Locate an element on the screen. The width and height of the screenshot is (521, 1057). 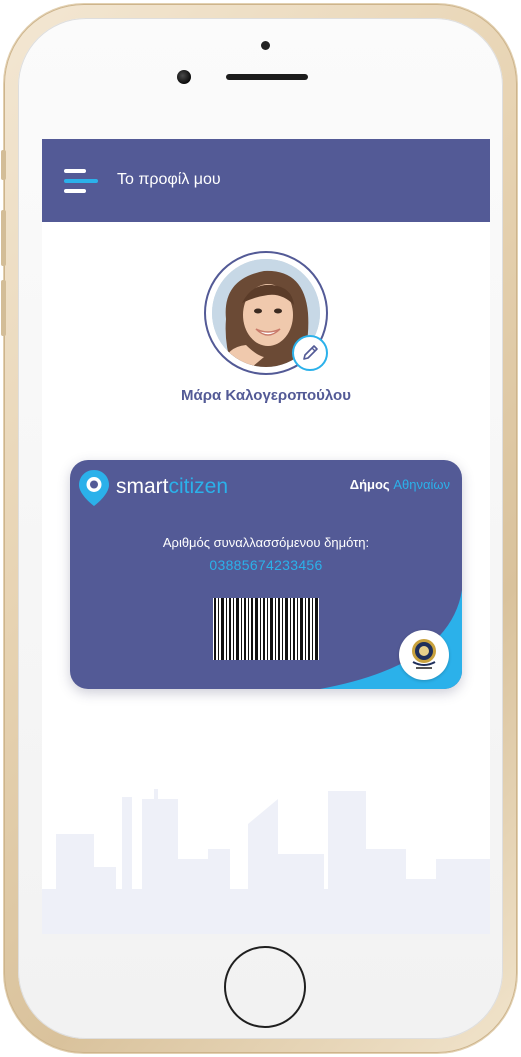
user-name: Μάρα Καλογεροπούλου is located at coordinates (266, 395).